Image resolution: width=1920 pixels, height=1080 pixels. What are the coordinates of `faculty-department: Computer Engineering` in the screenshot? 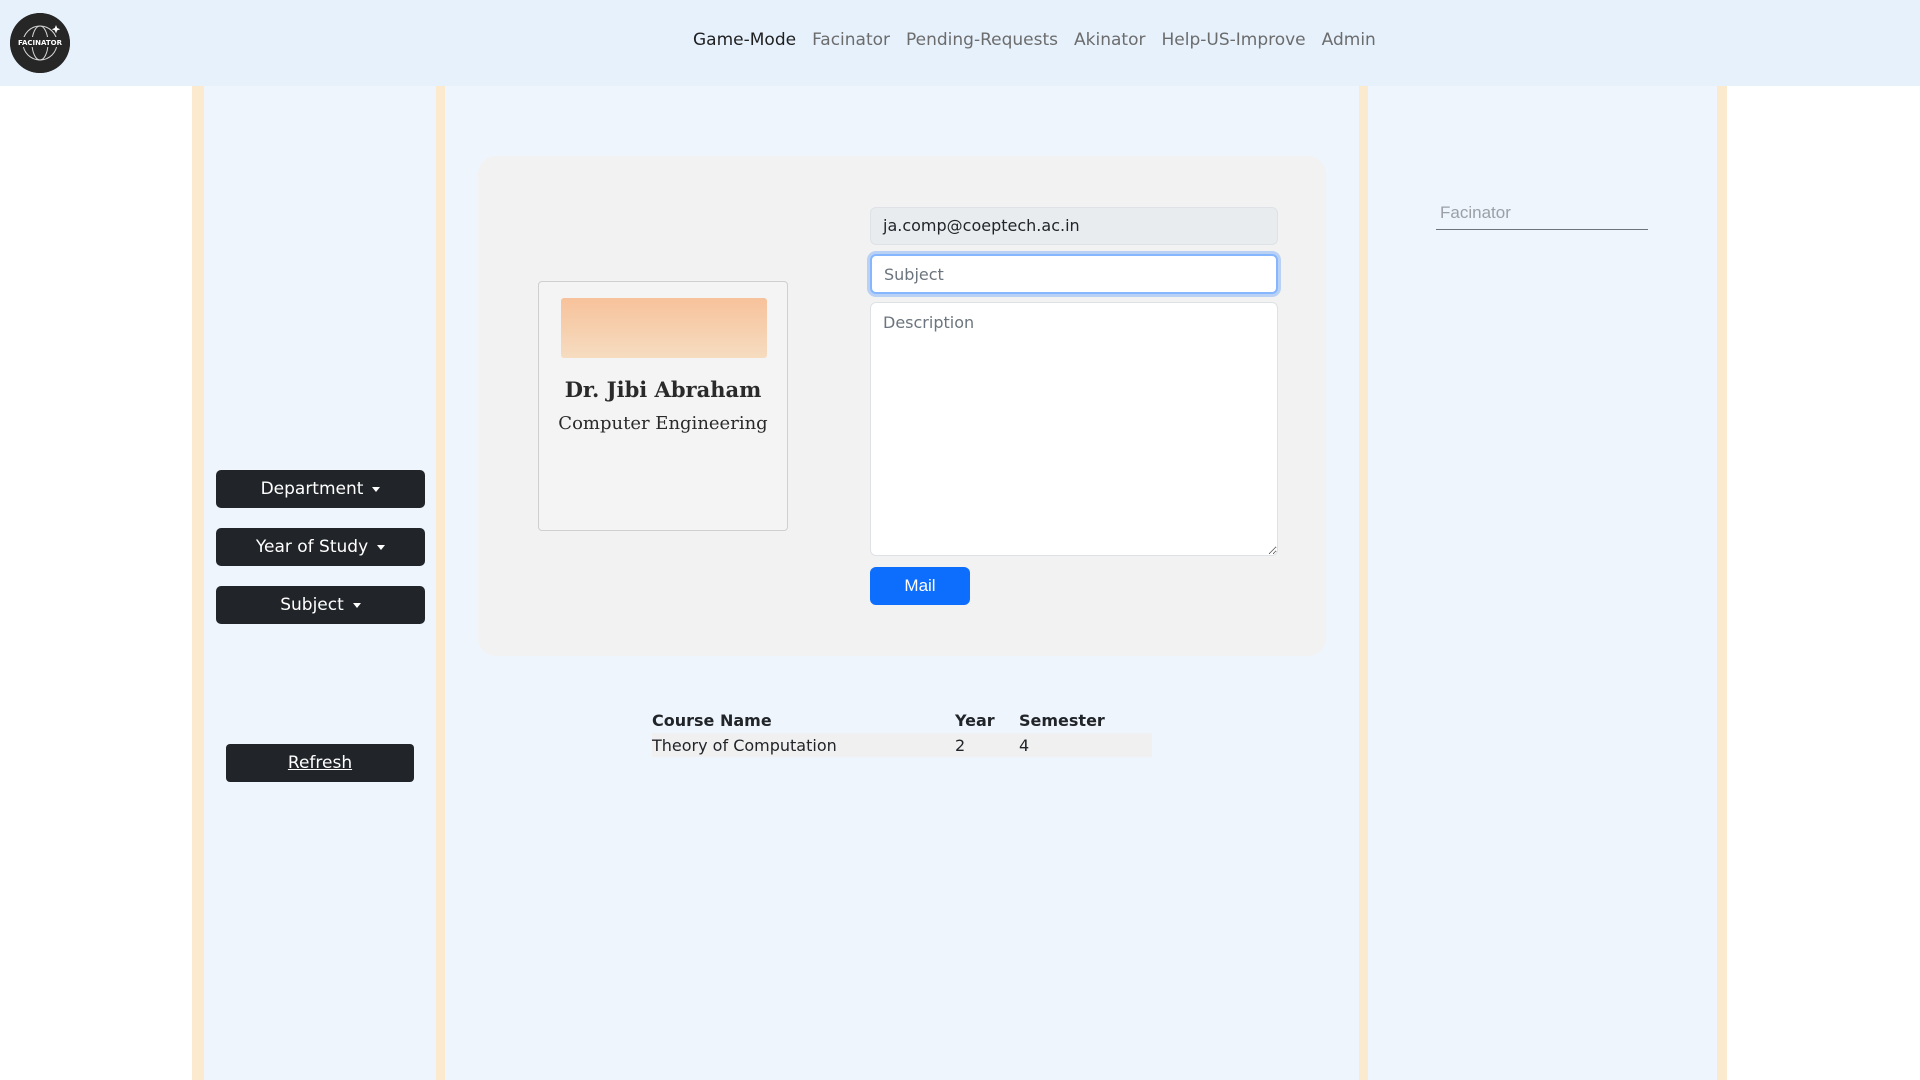 It's located at (663, 423).